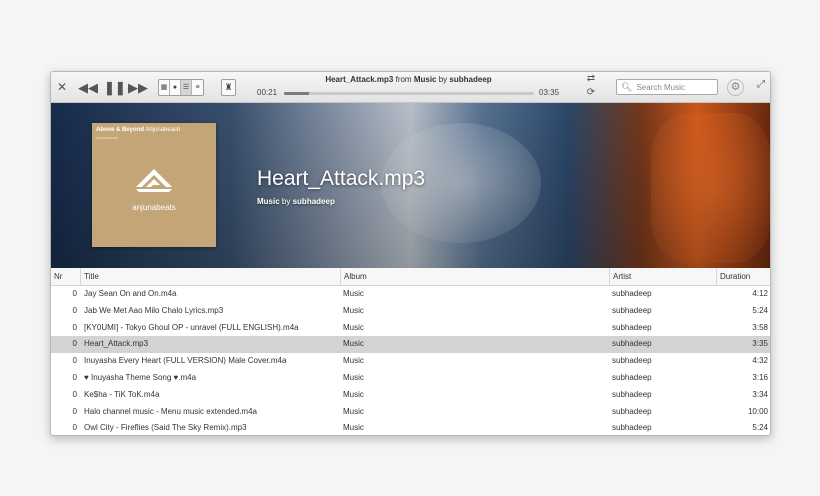 The image size is (820, 496). Describe the element at coordinates (410, 345) in the screenshot. I see `table-row: 0 Heart_Attack.mp3 Music subhadeep 3:35` at that location.